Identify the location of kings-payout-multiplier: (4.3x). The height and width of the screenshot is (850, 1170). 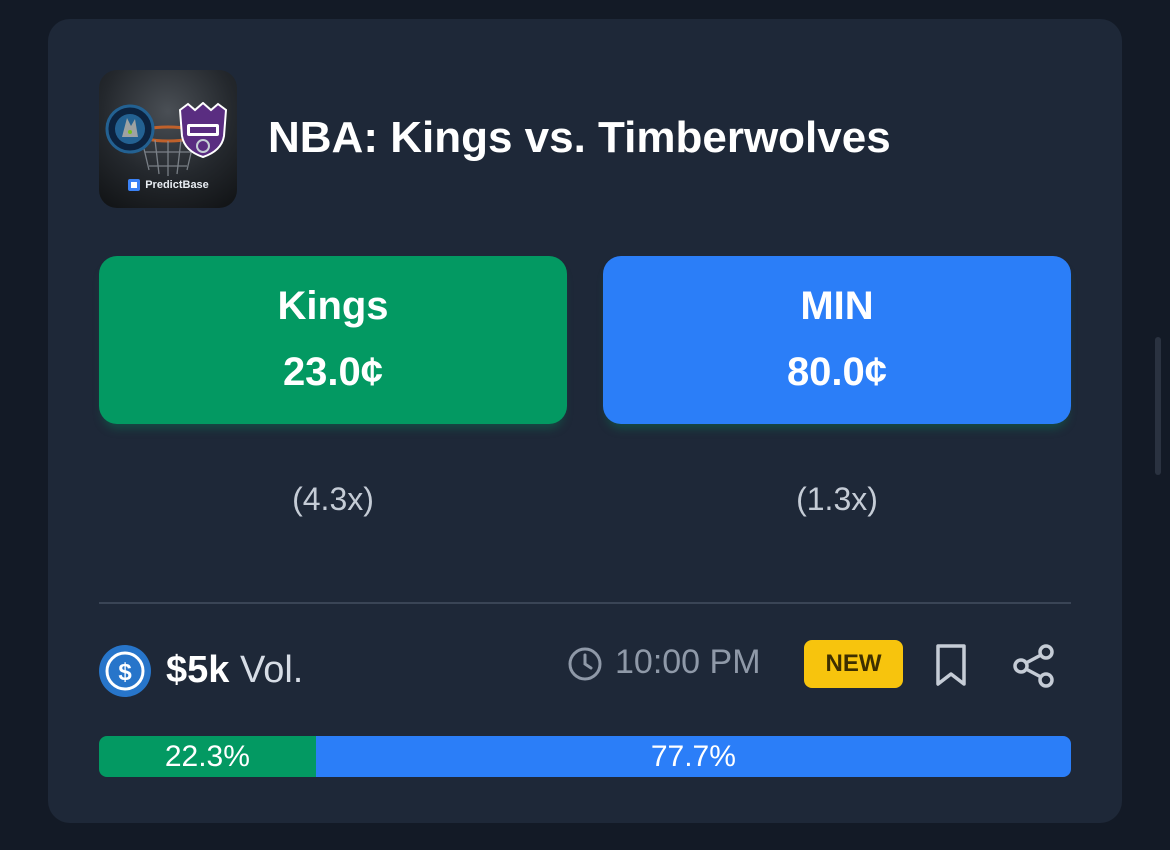
(333, 499).